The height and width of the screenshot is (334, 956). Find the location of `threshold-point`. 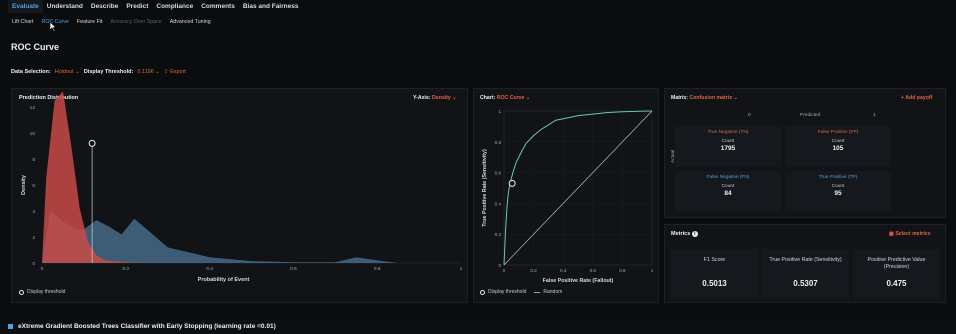

threshold-point is located at coordinates (512, 183).